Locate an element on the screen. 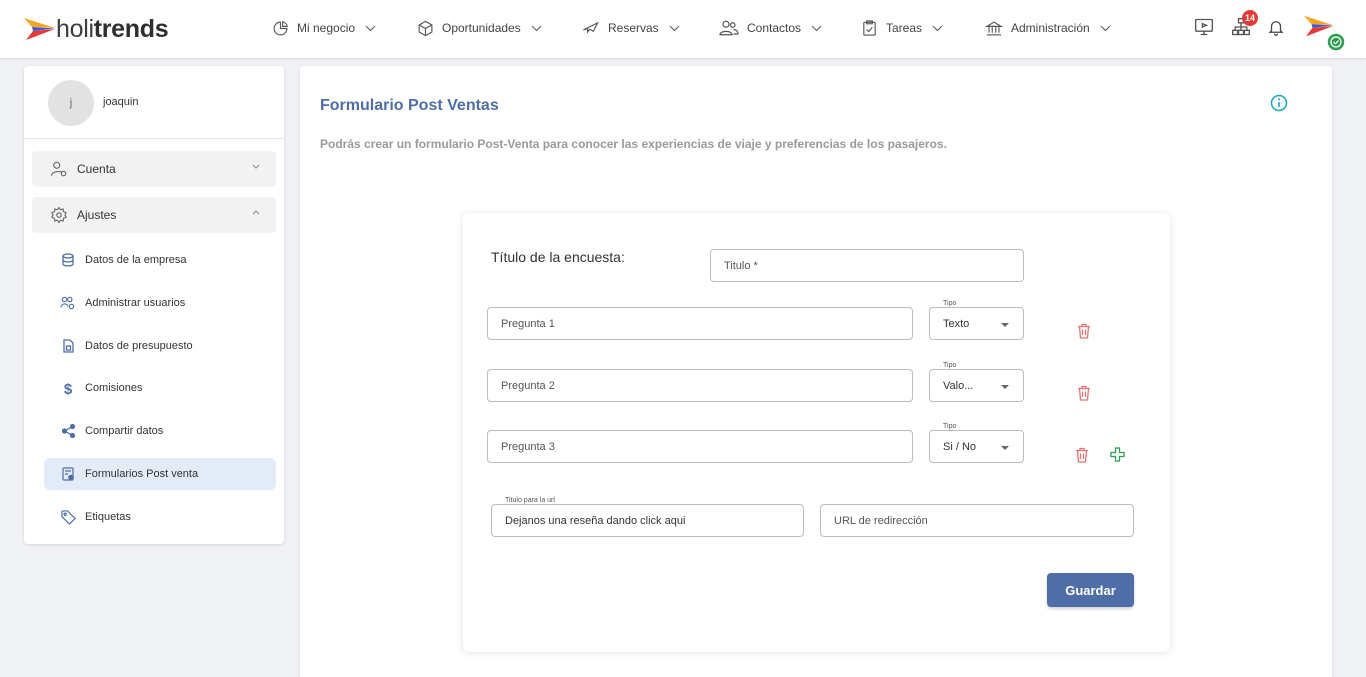  brand-name: holitrends is located at coordinates (112, 28).